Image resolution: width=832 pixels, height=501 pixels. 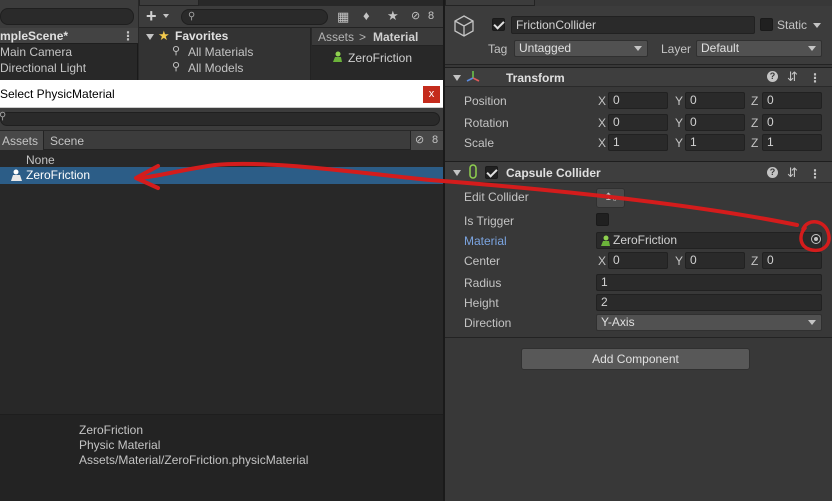 What do you see at coordinates (766, 24) in the screenshot?
I see `static-checkbox` at bounding box center [766, 24].